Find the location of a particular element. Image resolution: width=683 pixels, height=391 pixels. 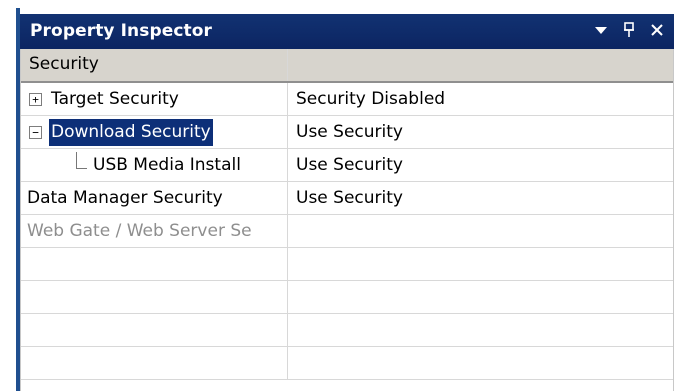

panel-title: Property Inspector is located at coordinates (121, 31).